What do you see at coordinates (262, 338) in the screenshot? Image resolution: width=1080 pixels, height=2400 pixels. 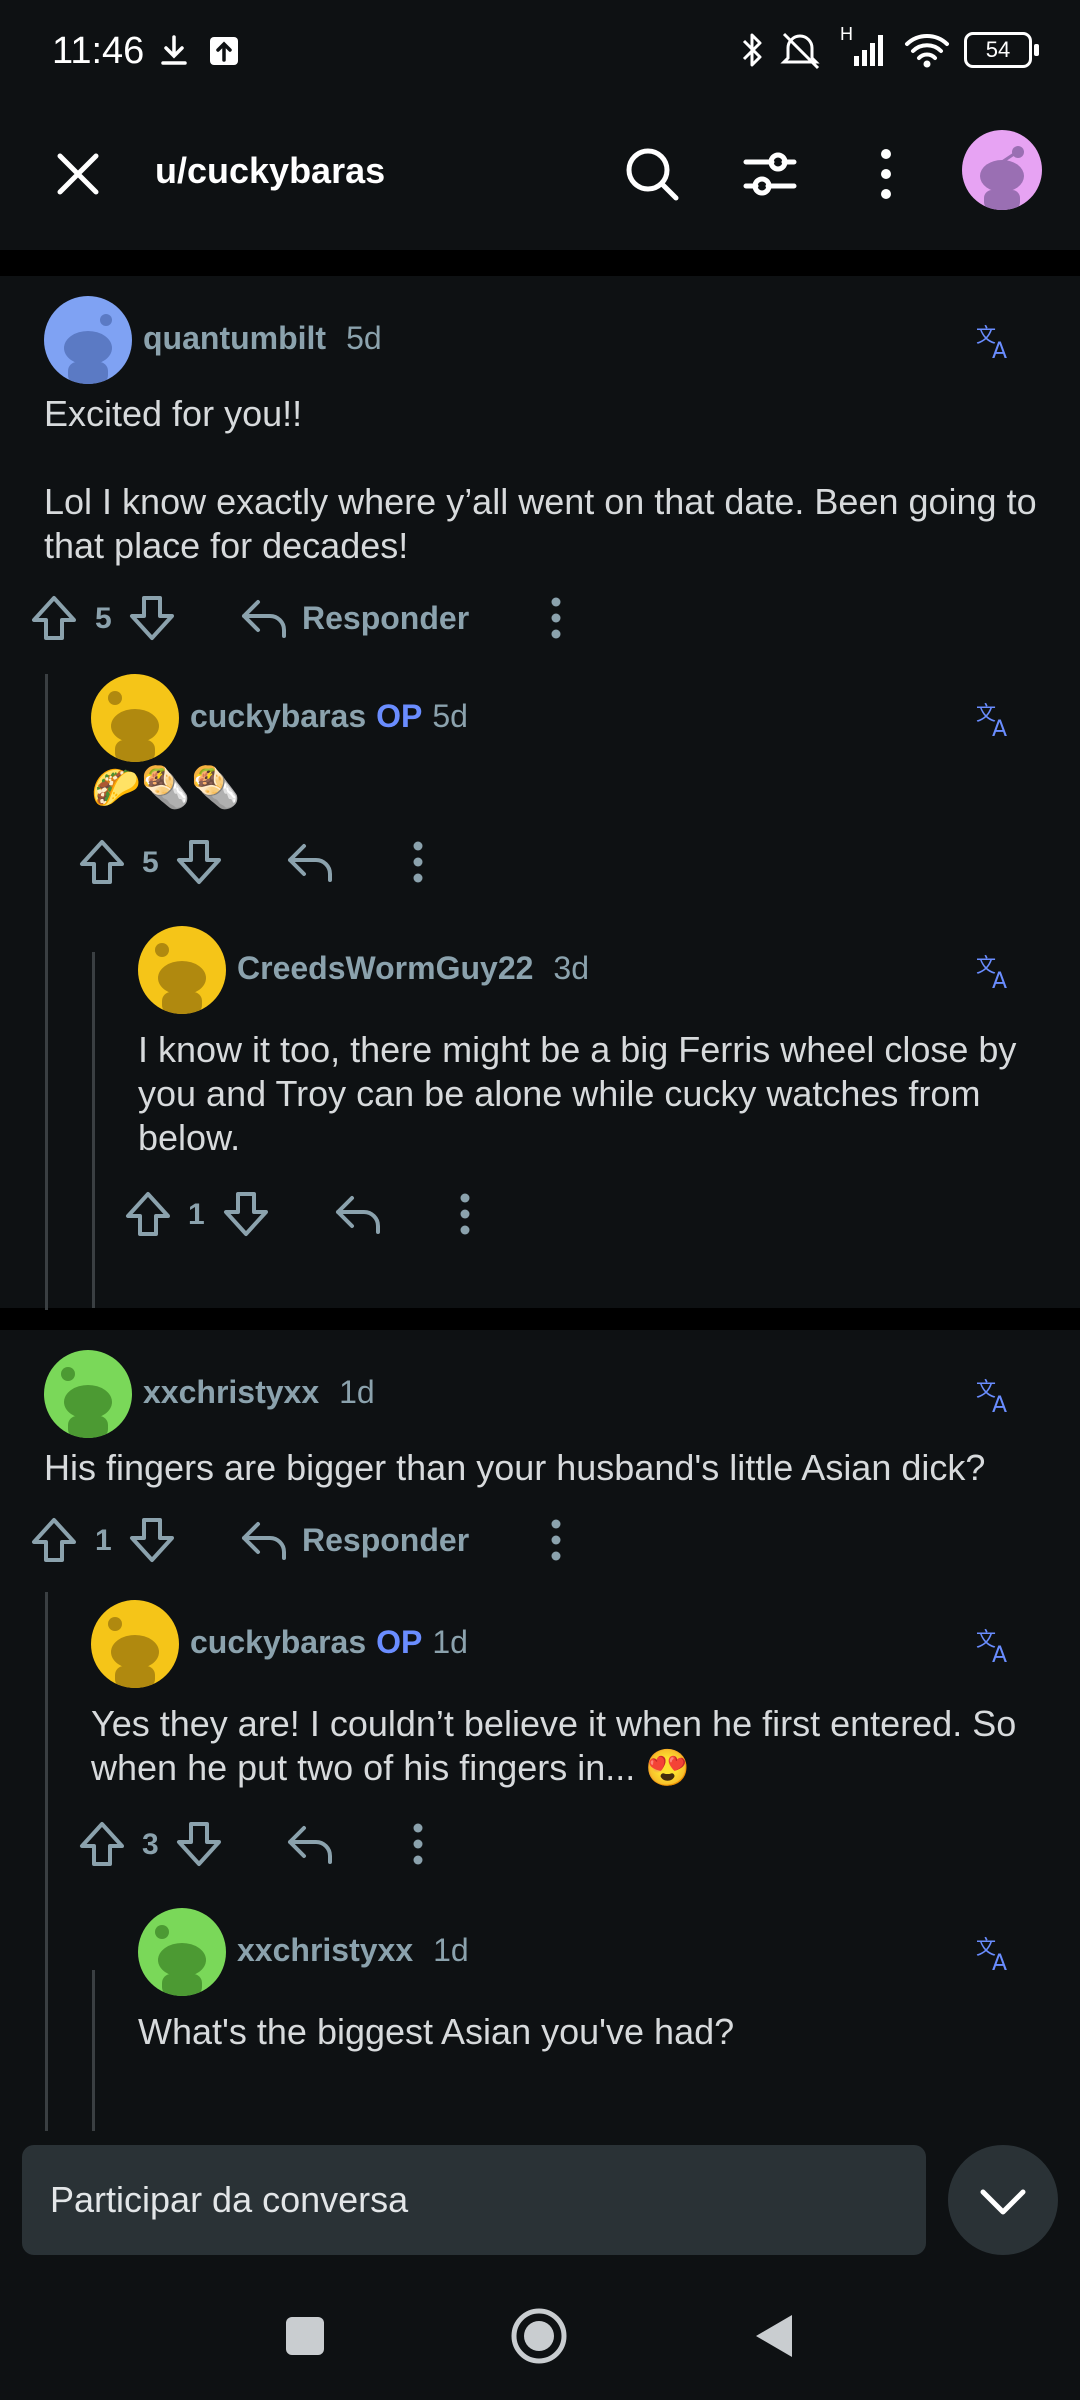 I see `comment-username: quantumbilt 5d` at bounding box center [262, 338].